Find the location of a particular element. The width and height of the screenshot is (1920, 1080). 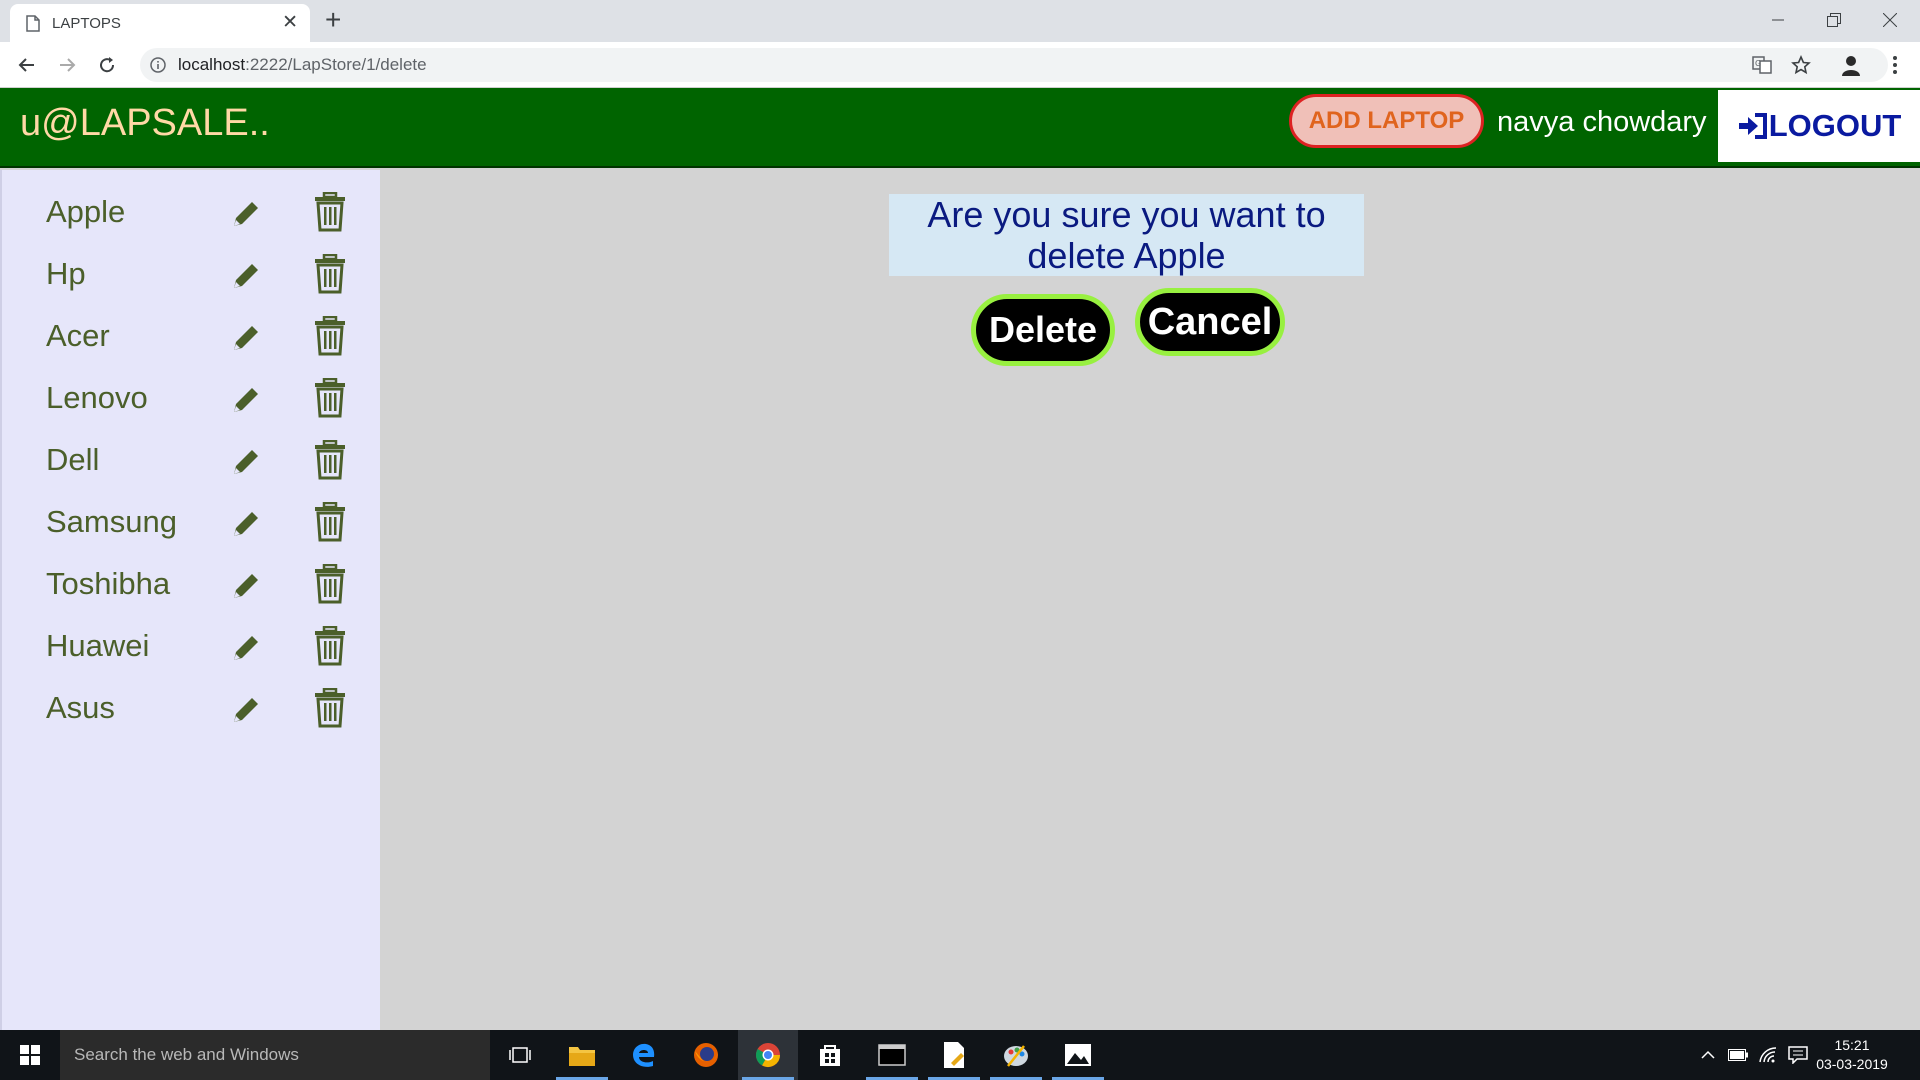

battery-icon is located at coordinates (1738, 1055).